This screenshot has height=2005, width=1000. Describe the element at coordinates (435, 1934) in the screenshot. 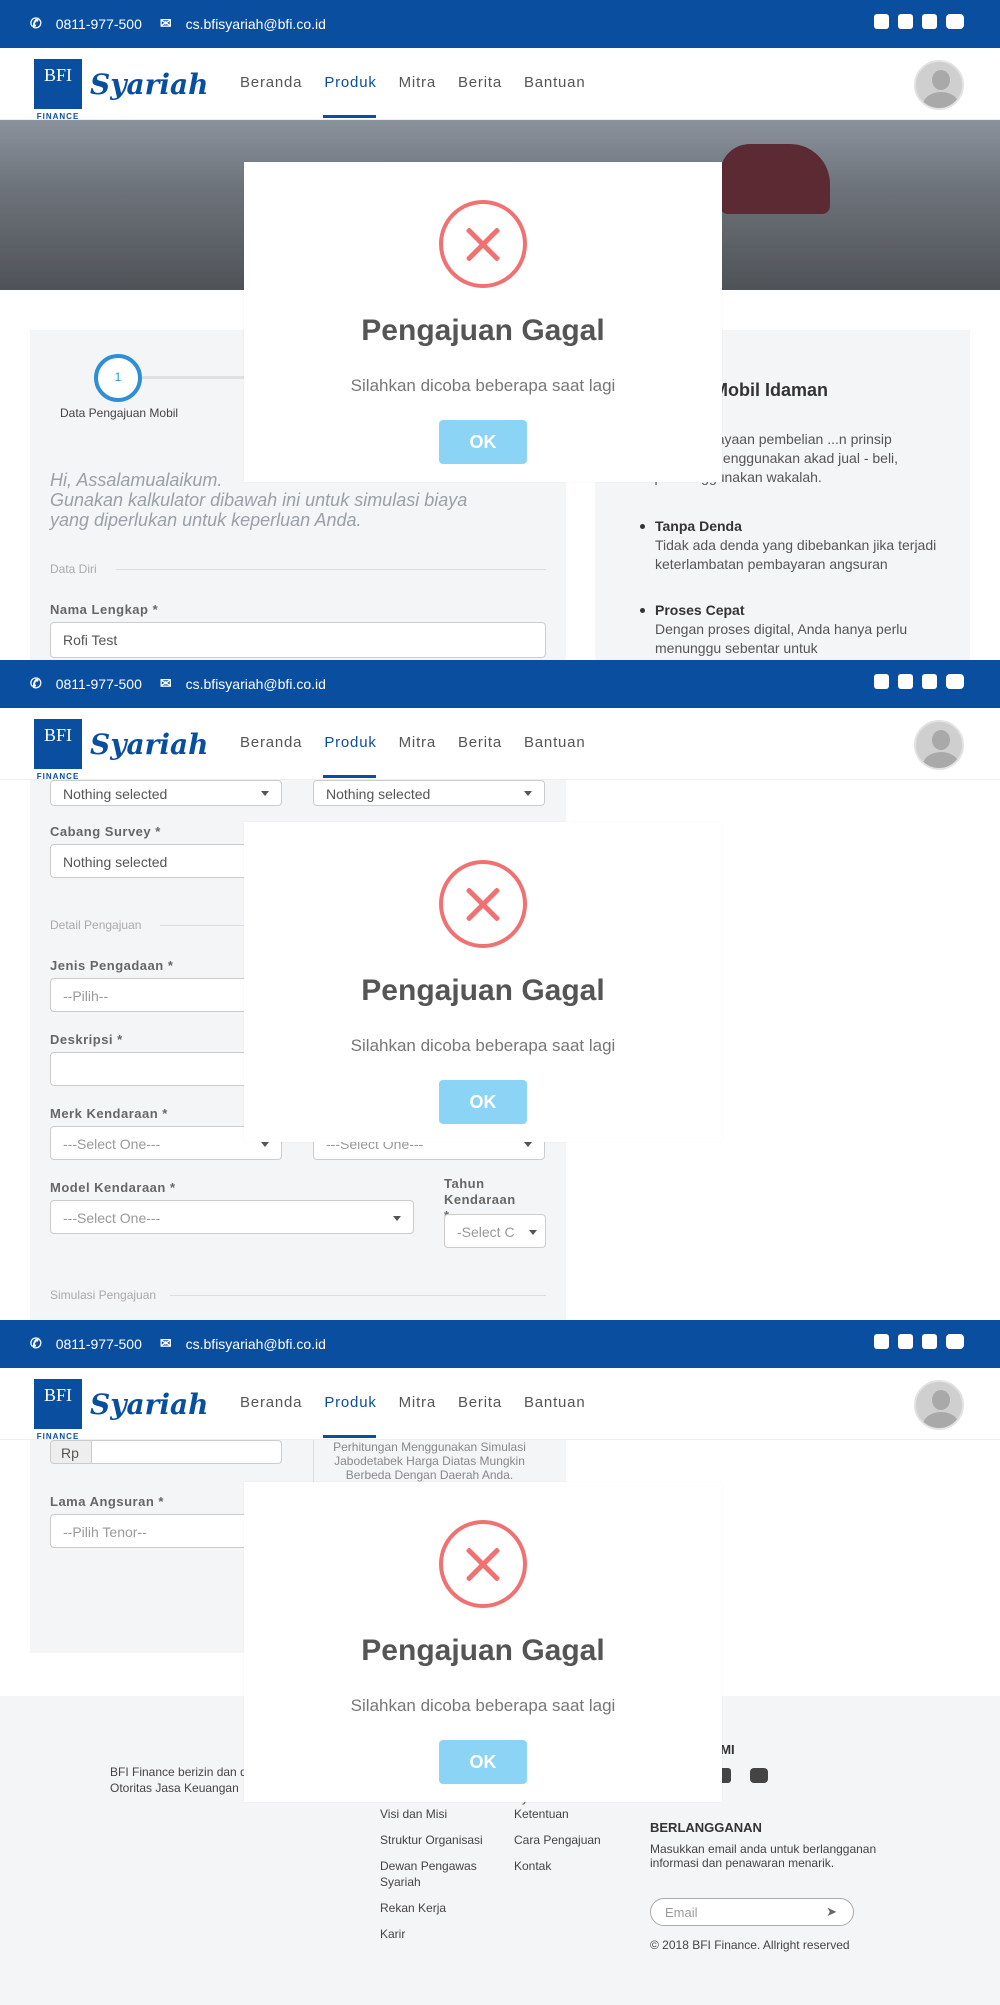

I see `footer-link-karir: Karir` at that location.